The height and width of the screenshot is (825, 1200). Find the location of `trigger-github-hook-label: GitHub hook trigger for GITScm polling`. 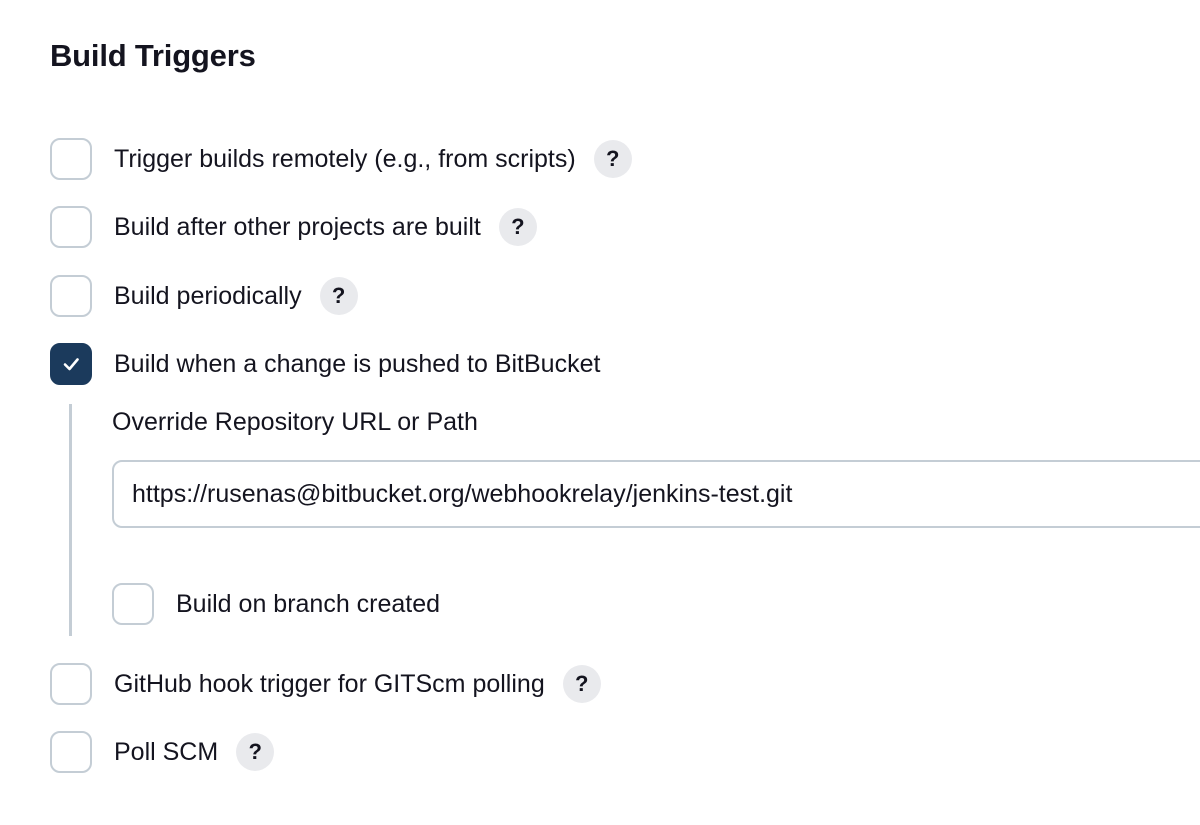

trigger-github-hook-label: GitHub hook trigger for GITScm polling is located at coordinates (329, 684).